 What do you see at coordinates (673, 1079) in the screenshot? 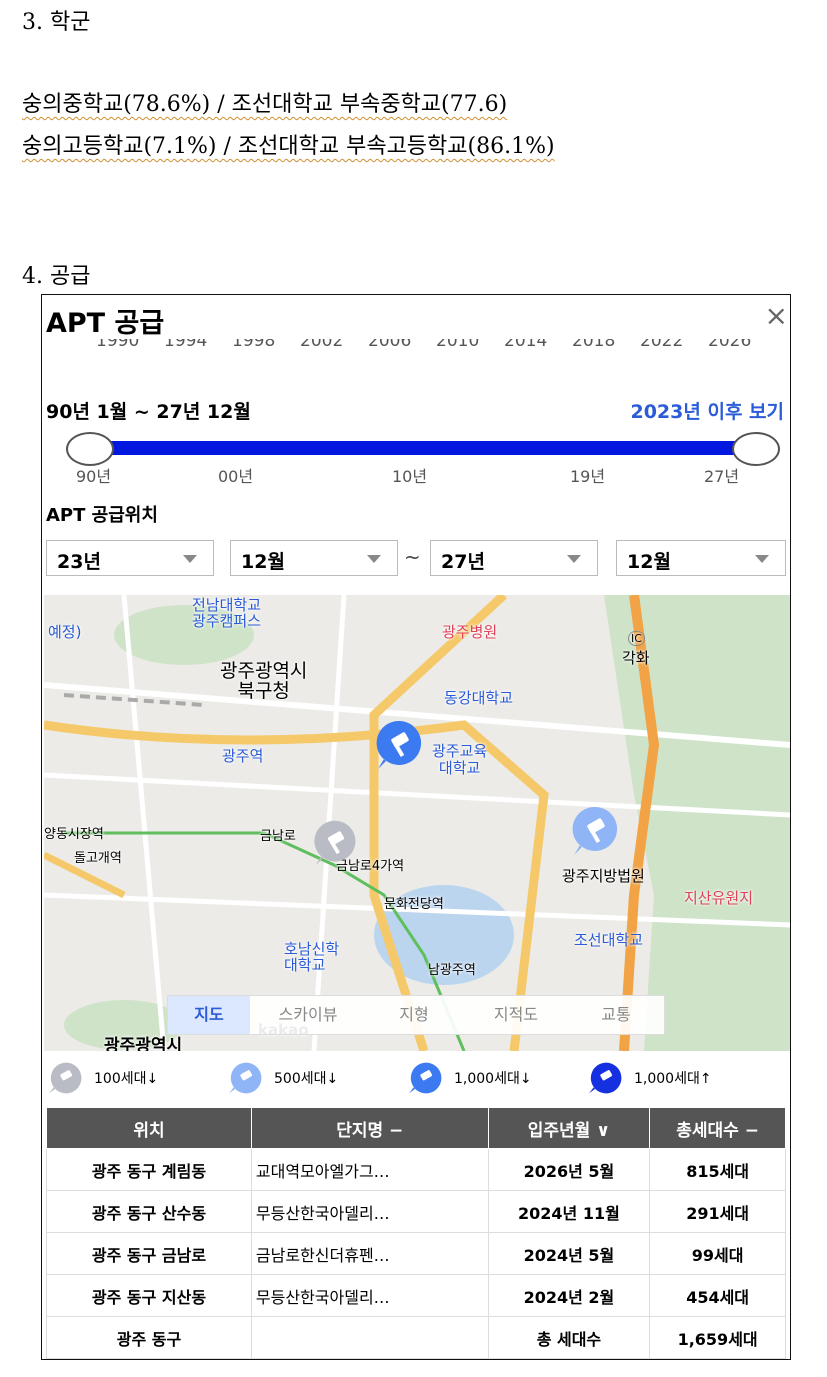
I see `legend-label: 1,000세대↑` at bounding box center [673, 1079].